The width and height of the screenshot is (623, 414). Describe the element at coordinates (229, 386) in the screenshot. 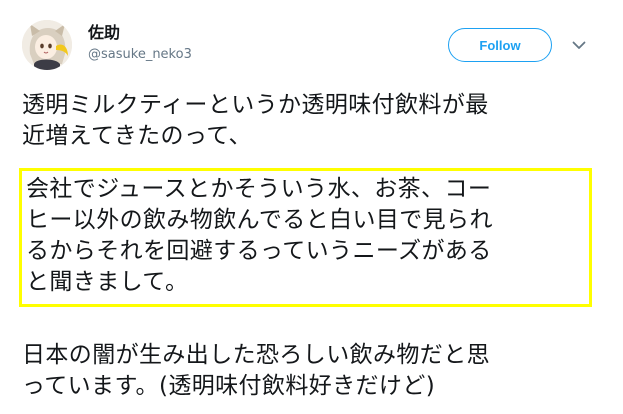

I see `tweet-line: っています。(透明味付飲料好きだけど)` at that location.